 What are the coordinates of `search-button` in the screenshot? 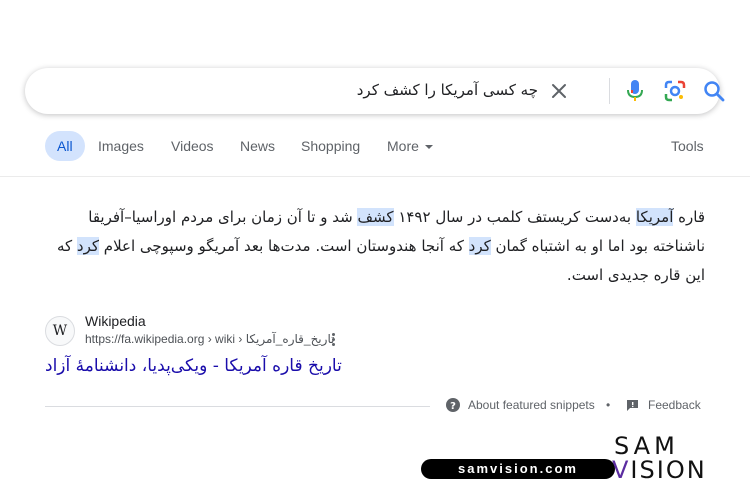 It's located at (714, 91).